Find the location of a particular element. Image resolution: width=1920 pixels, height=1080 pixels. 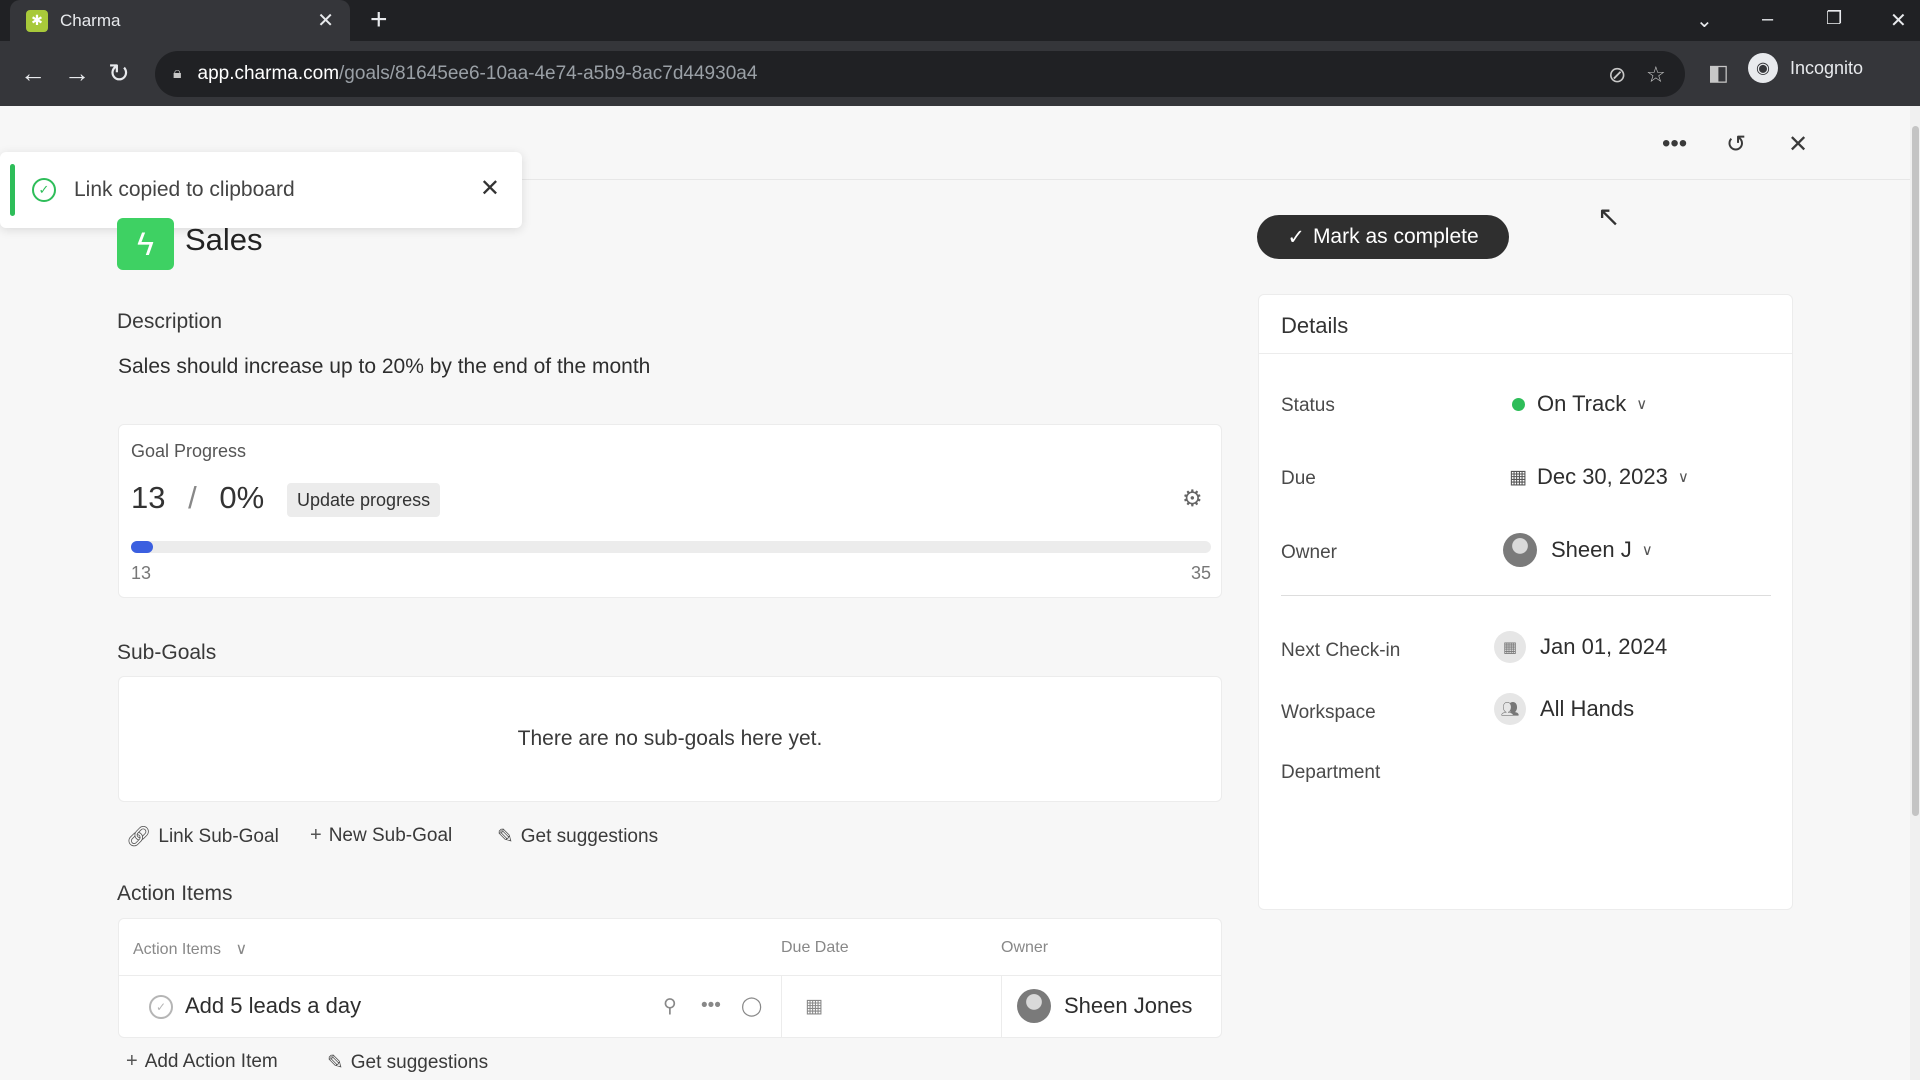

close-tab-icon: ✕ is located at coordinates (325, 20).